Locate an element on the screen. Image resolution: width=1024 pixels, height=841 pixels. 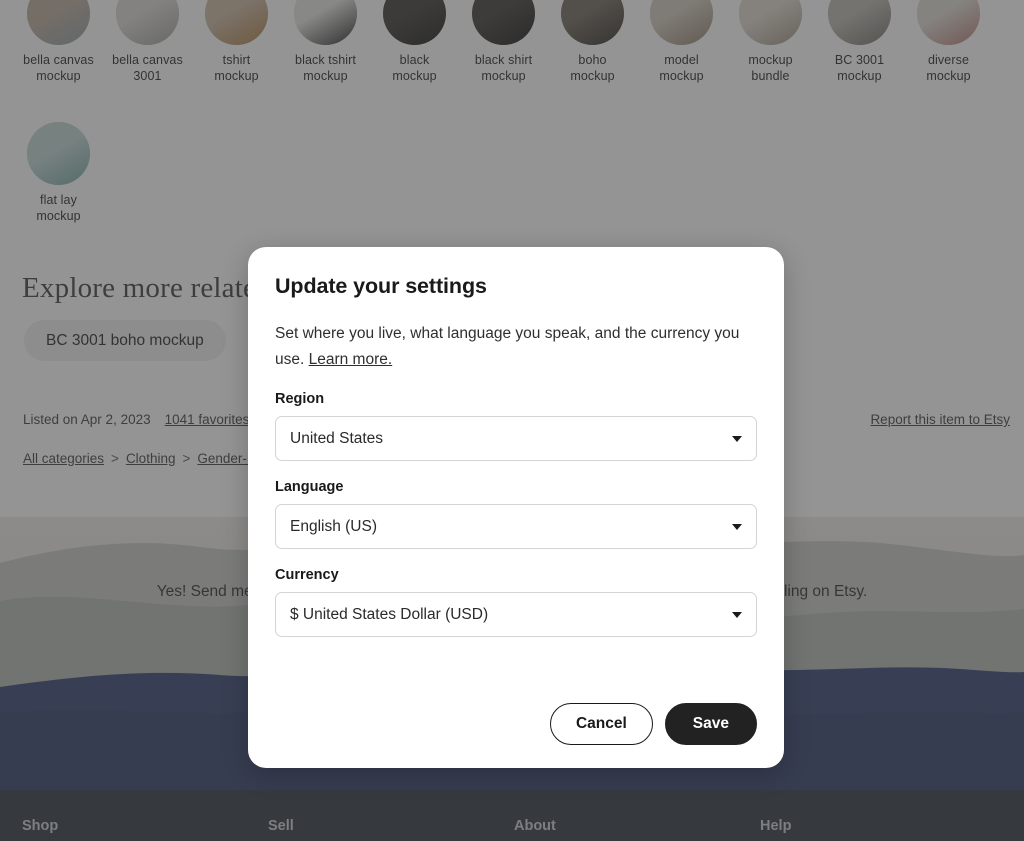
currency-select: $ United States Dollar (USD) is located at coordinates (516, 614).